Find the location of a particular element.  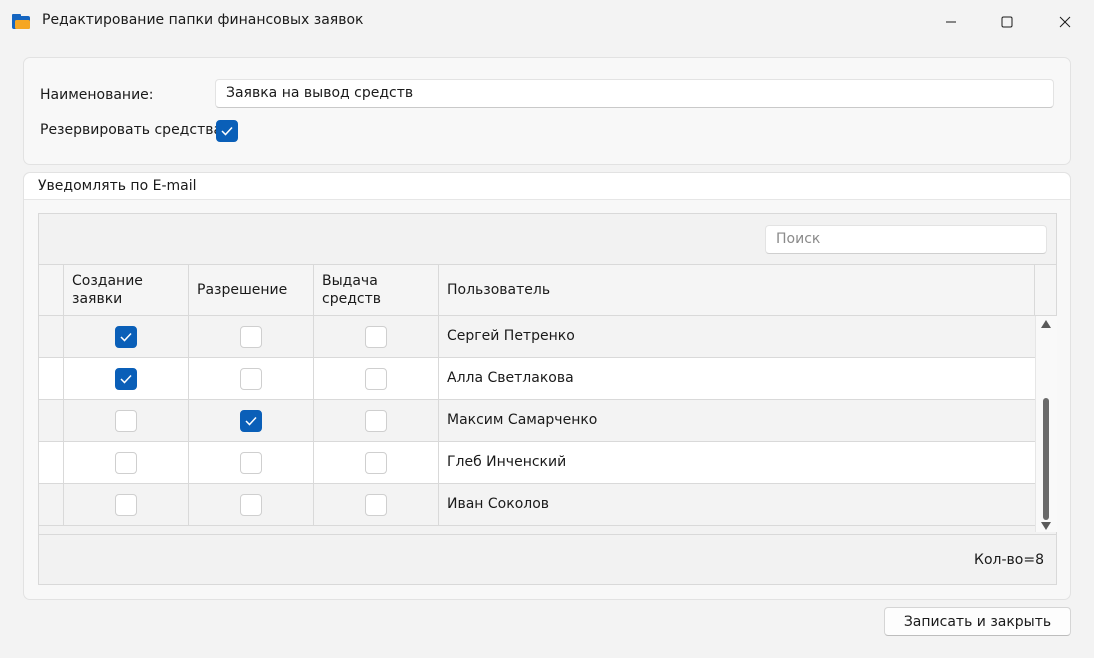

group-header: Уведомлять по E-mail is located at coordinates (547, 186).